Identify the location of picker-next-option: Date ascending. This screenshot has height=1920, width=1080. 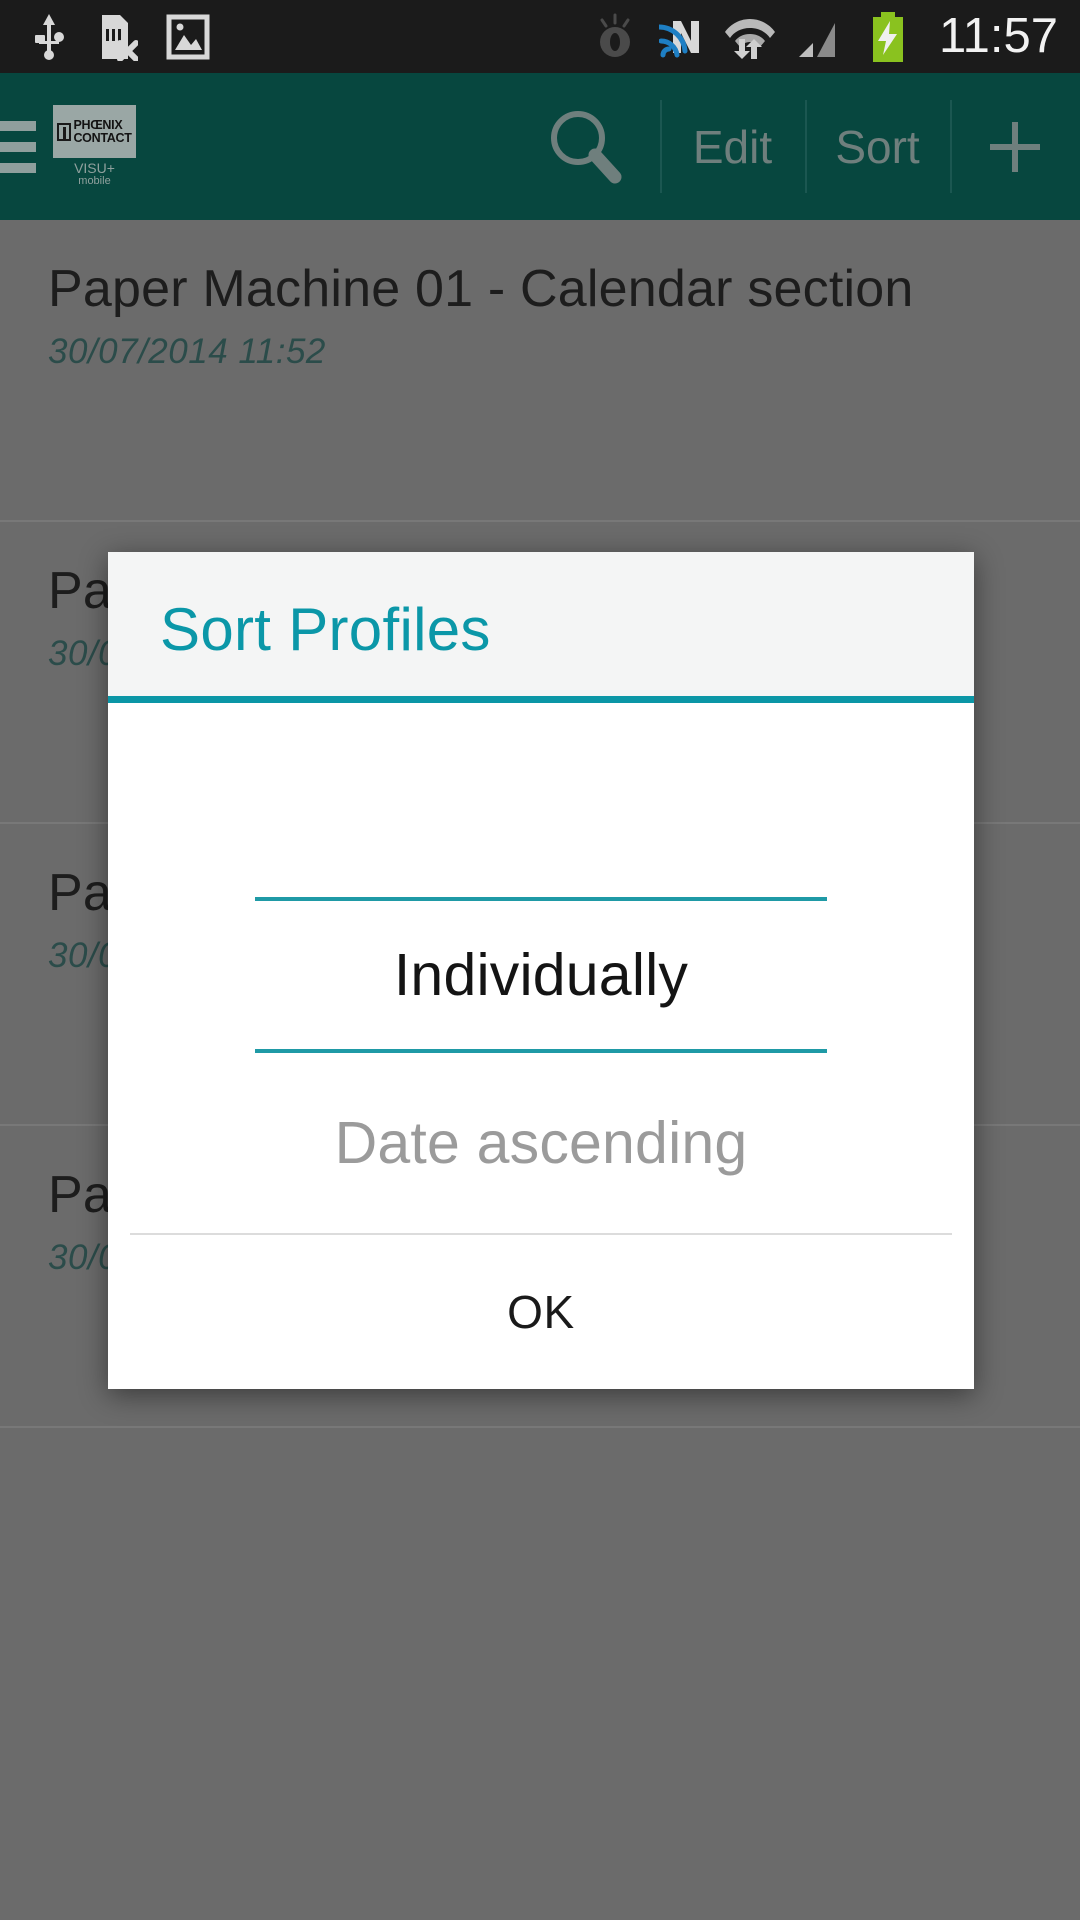
(541, 1143).